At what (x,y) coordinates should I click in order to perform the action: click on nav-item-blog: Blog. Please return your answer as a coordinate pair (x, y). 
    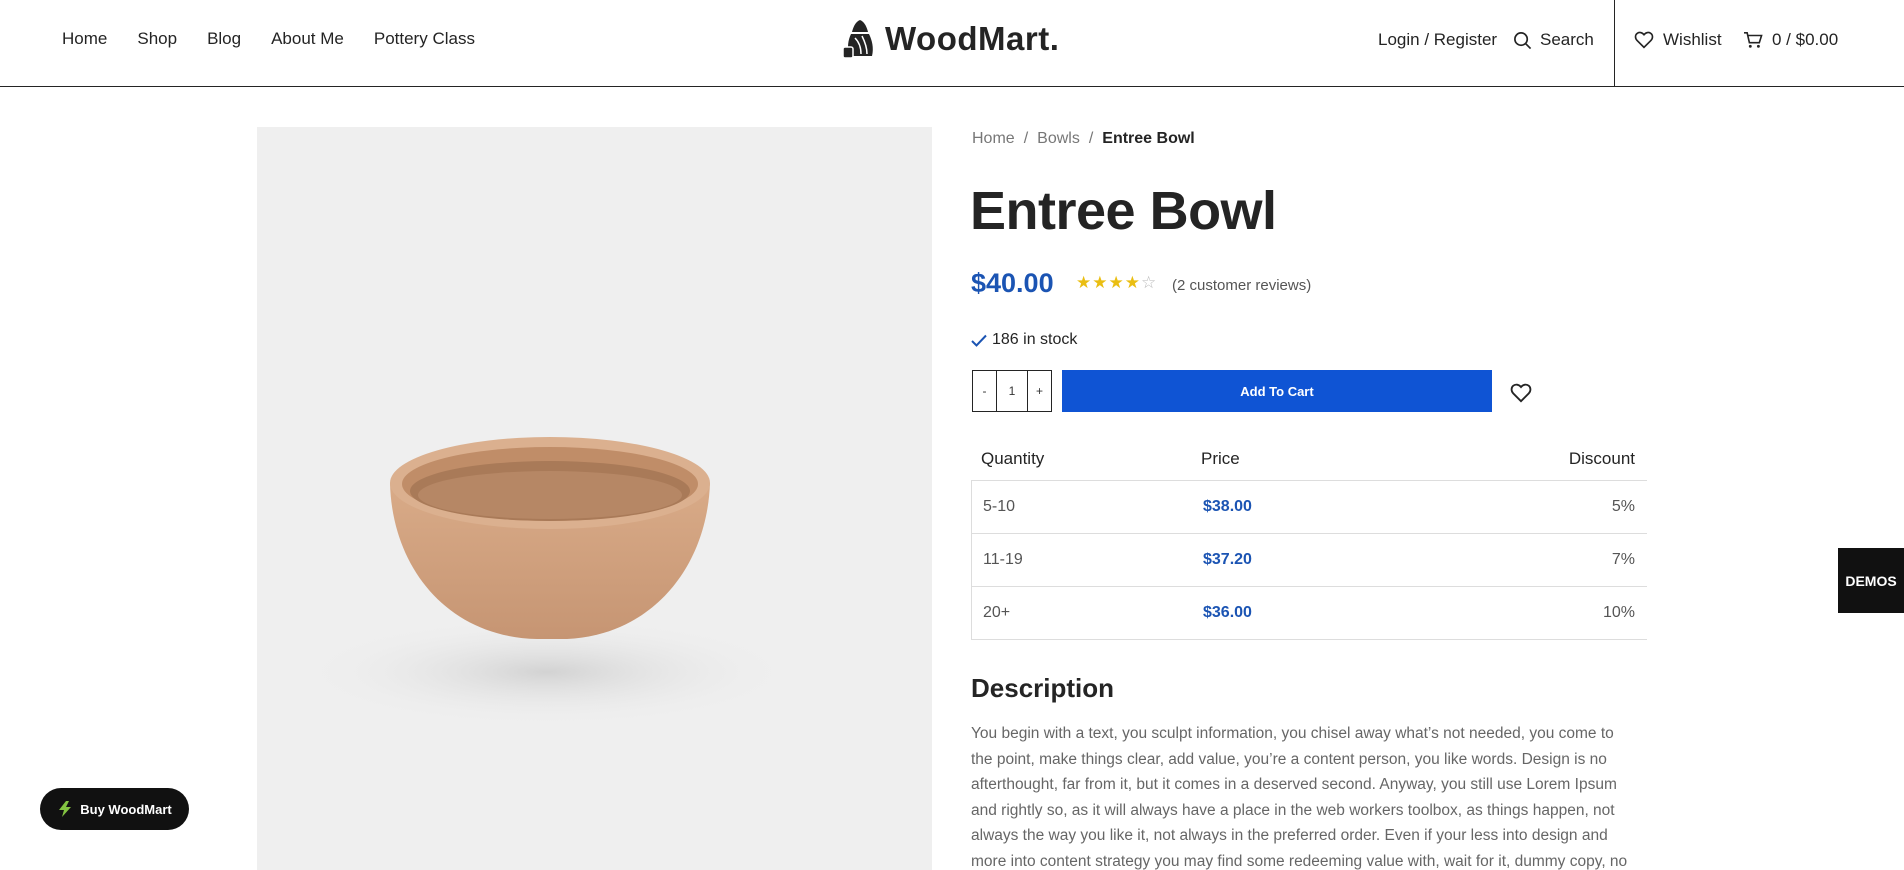
    Looking at the image, I should click on (224, 39).